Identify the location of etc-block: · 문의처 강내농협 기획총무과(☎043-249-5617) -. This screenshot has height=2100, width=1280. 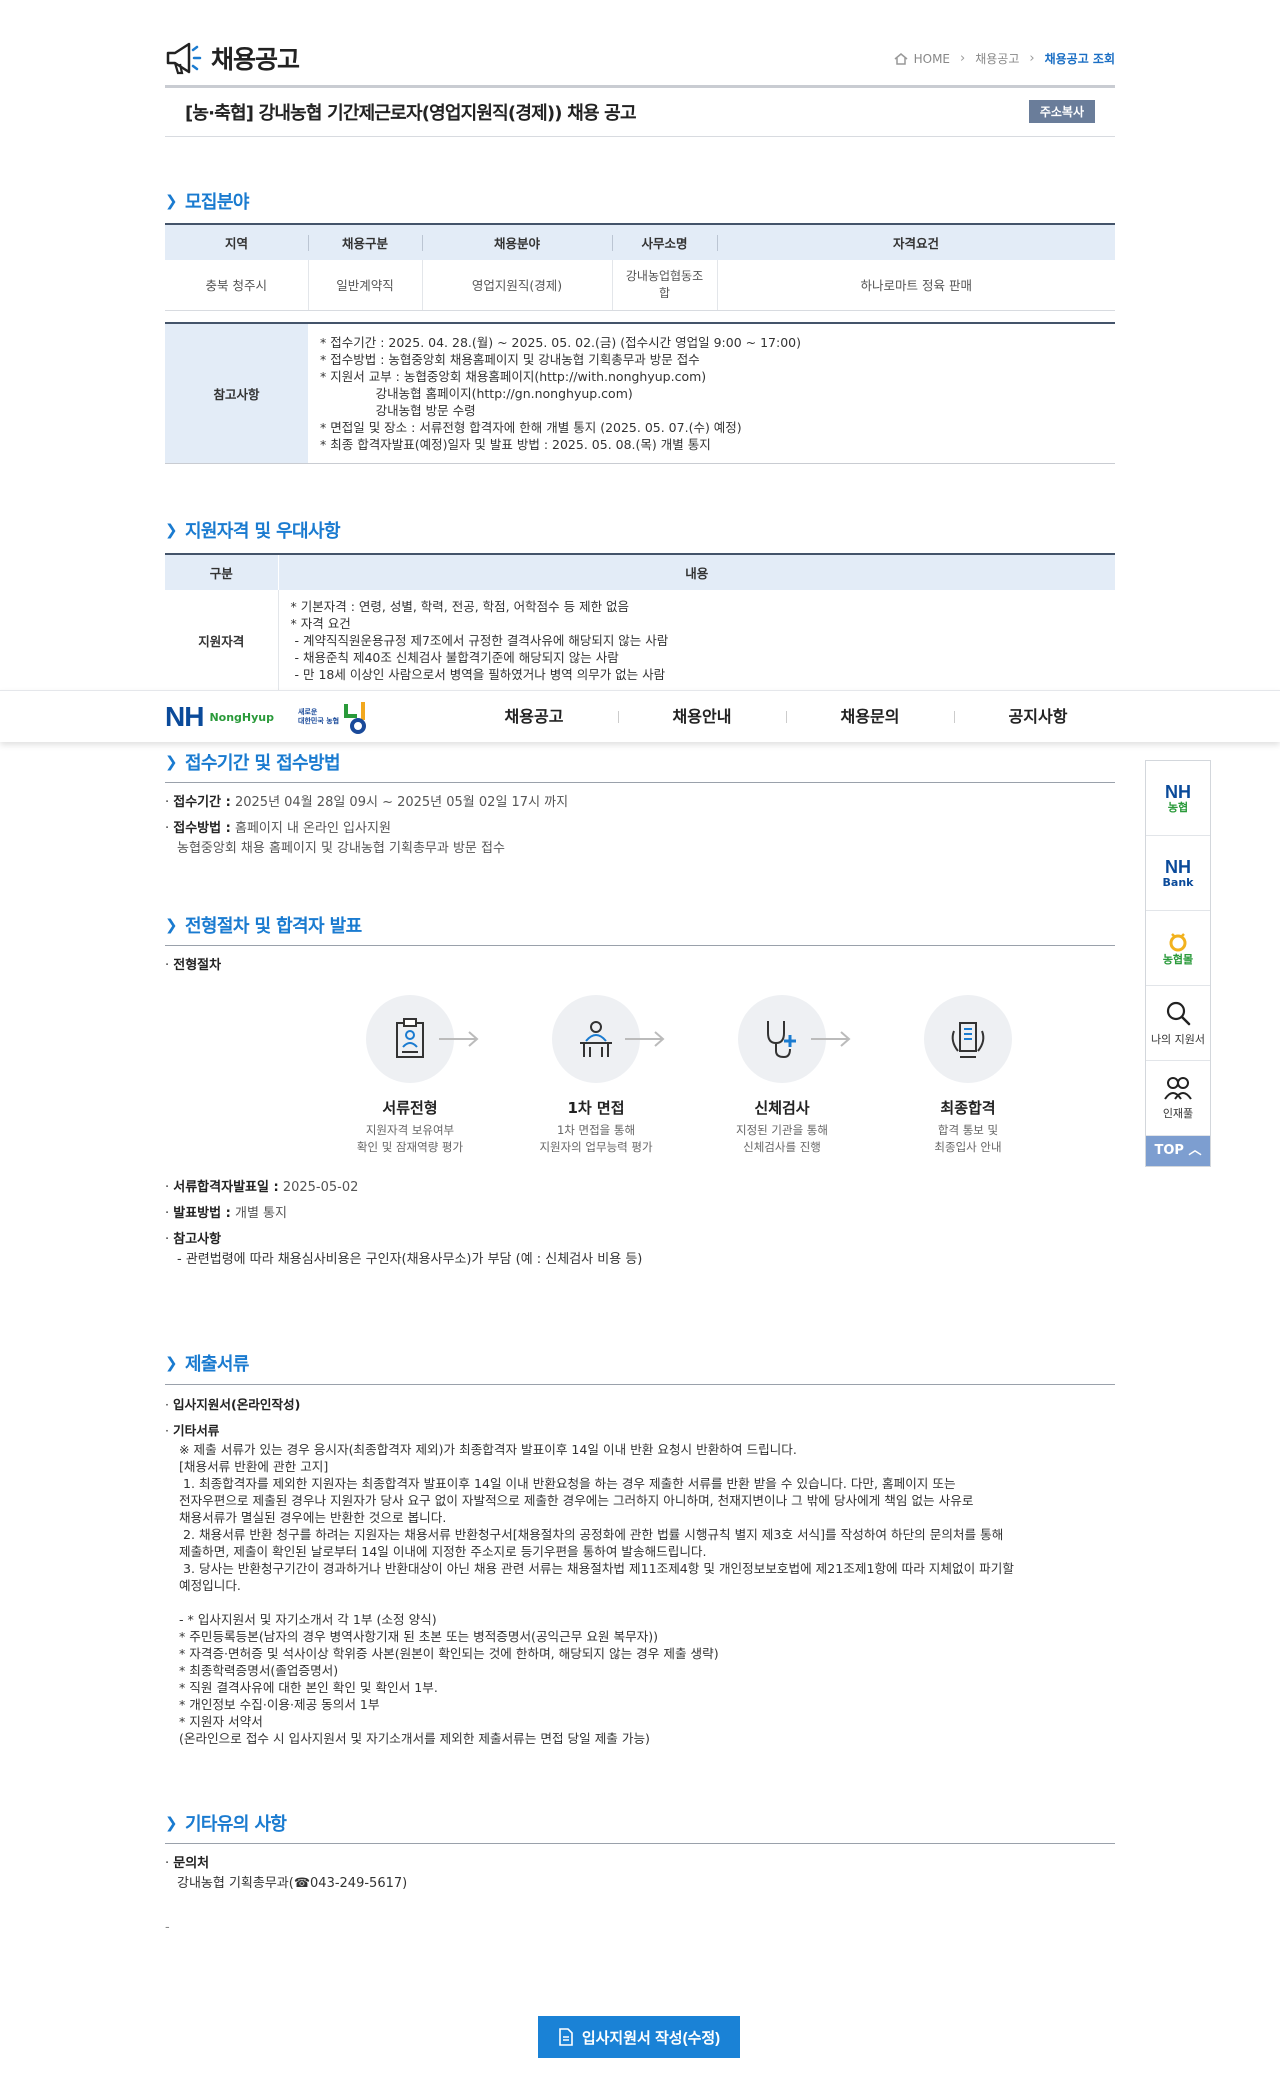
(286, 1895).